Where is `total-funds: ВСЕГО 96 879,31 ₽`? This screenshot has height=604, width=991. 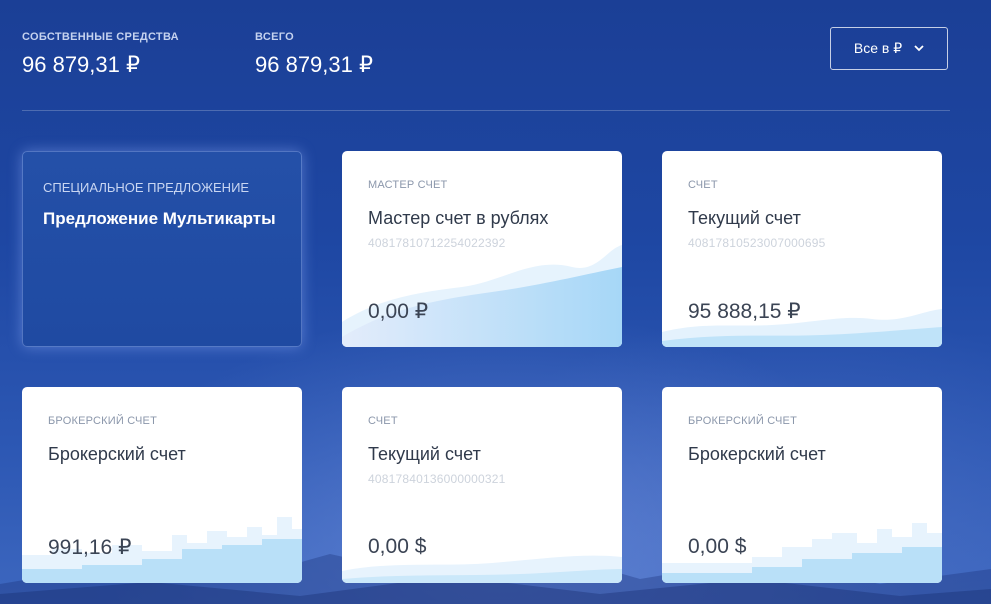 total-funds: ВСЕГО 96 879,31 ₽ is located at coordinates (371, 54).